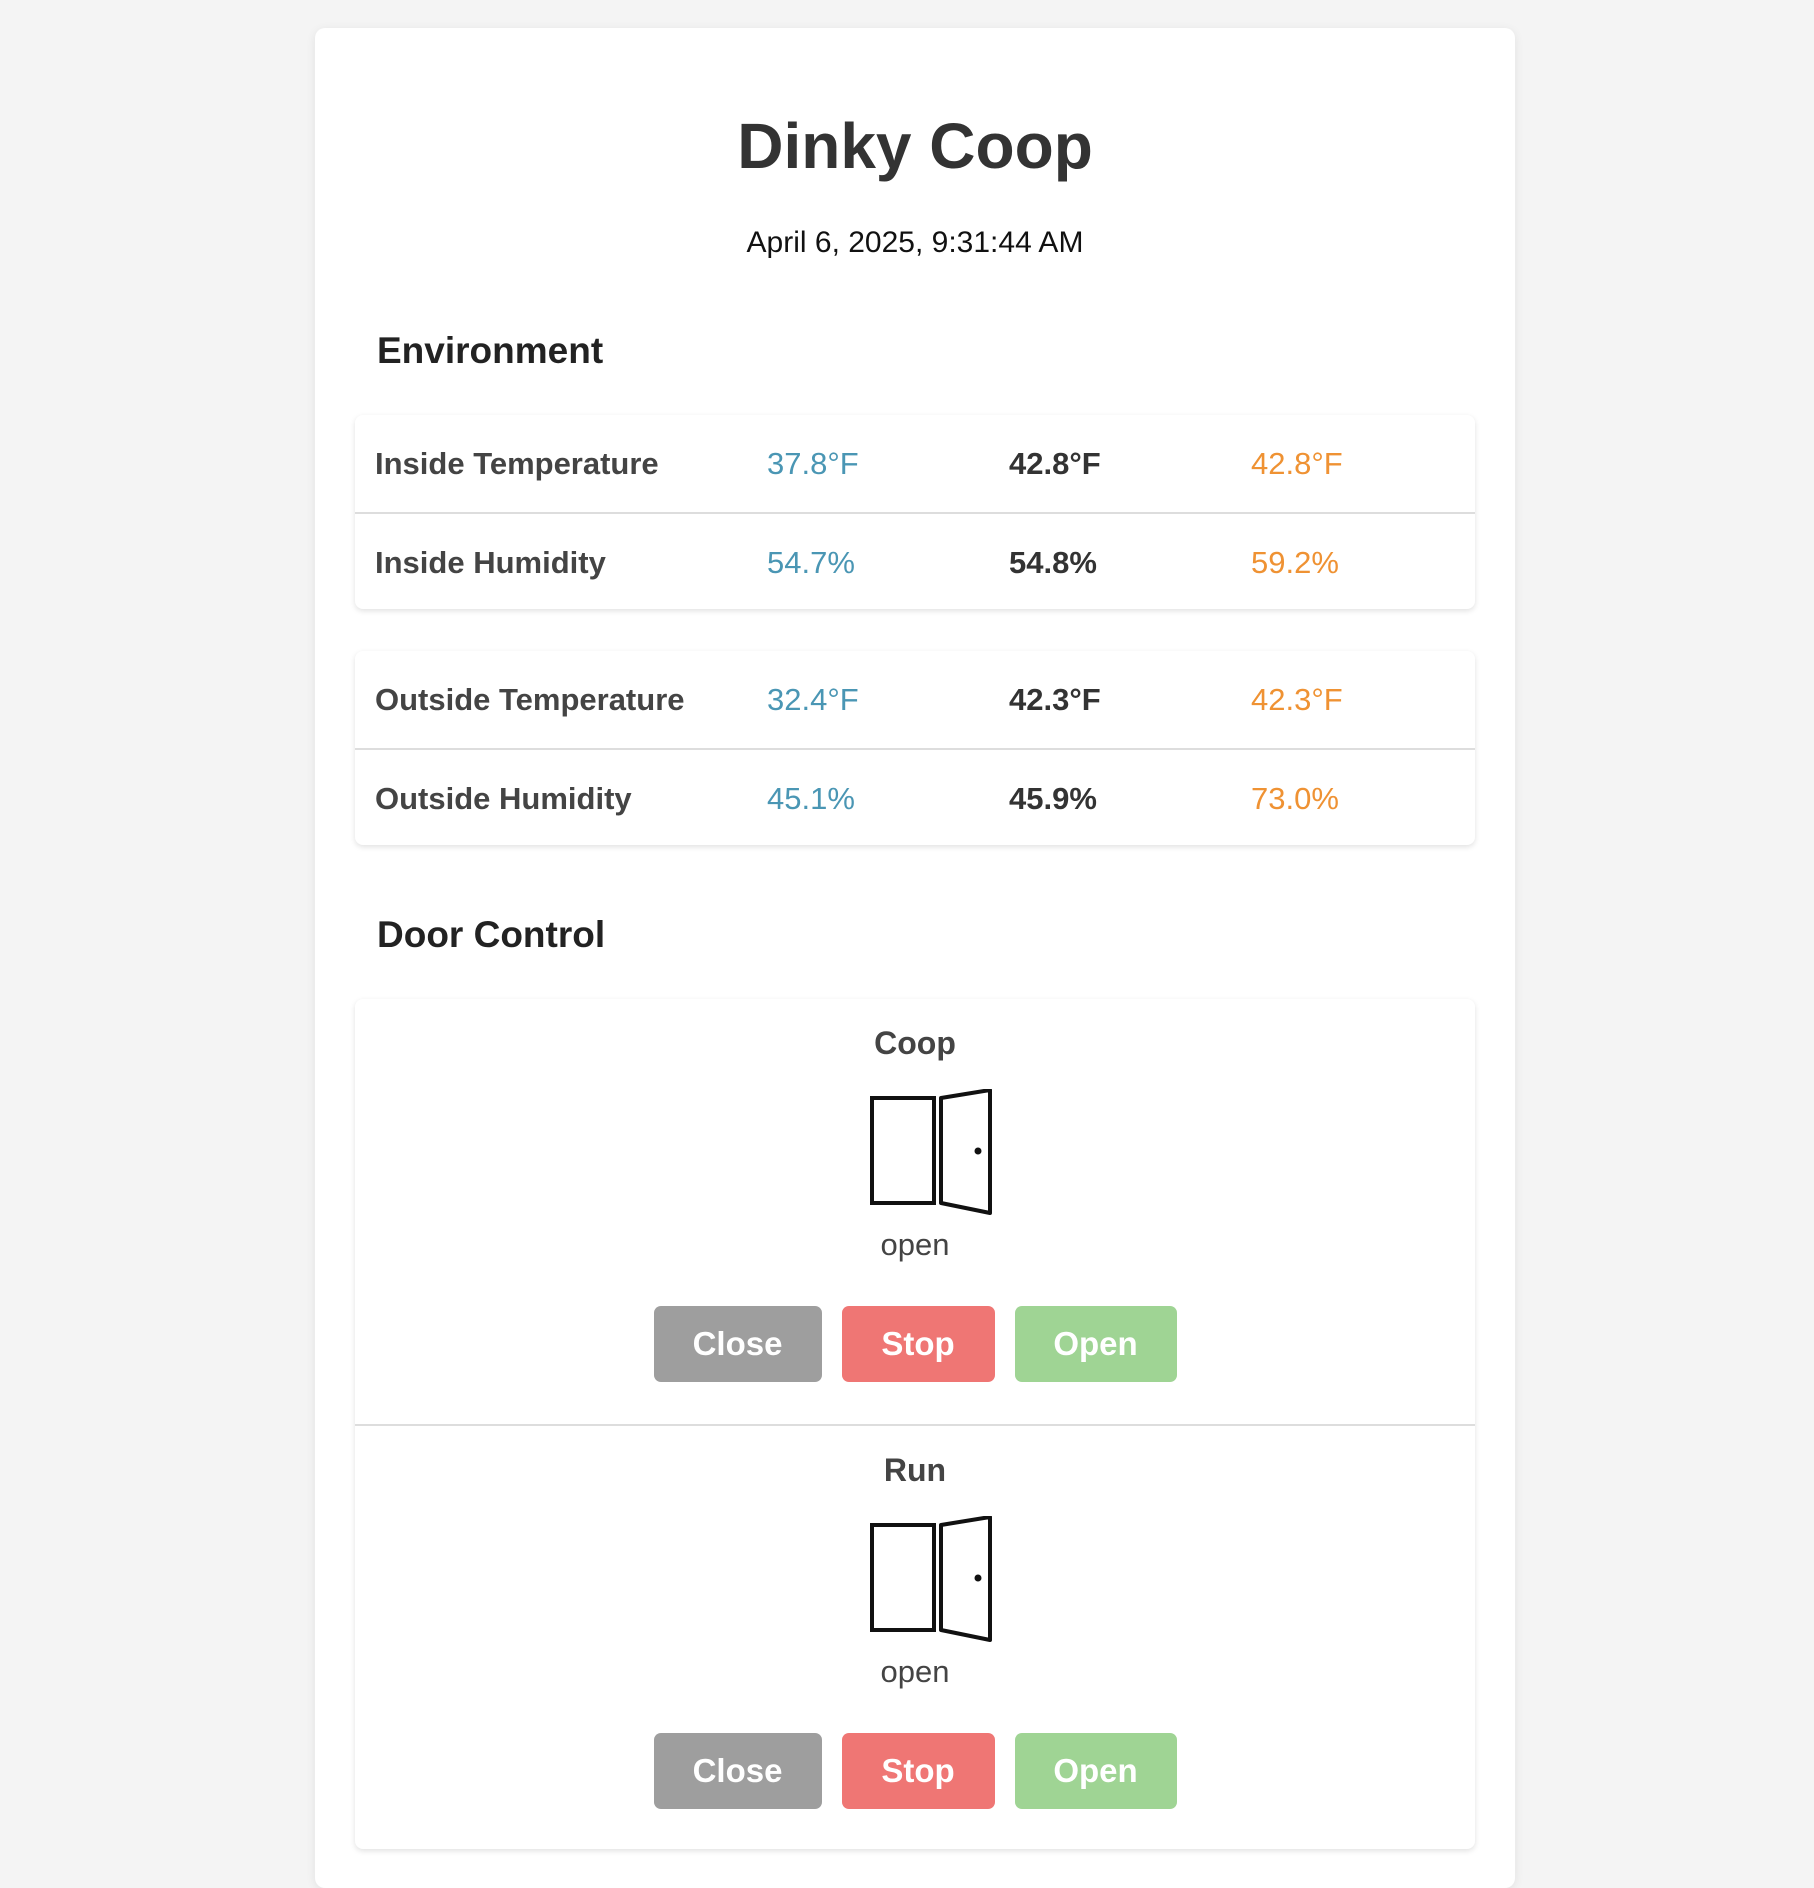 Image resolution: width=1814 pixels, height=1888 pixels. Describe the element at coordinates (811, 562) in the screenshot. I see `env-value-low: 54.7%` at that location.